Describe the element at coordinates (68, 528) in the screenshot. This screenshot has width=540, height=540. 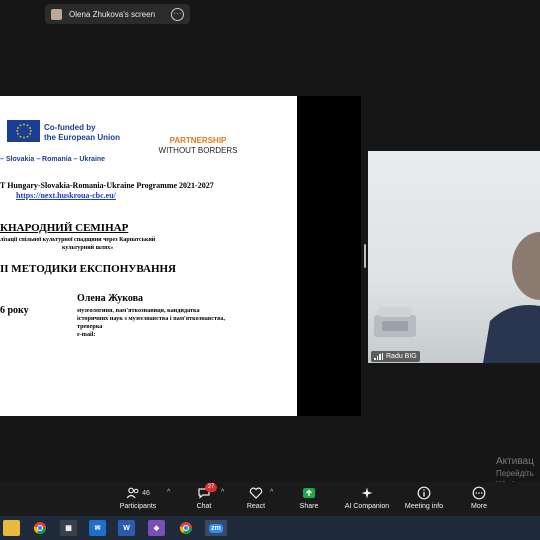
I see `calculator-icon: ▦` at that location.